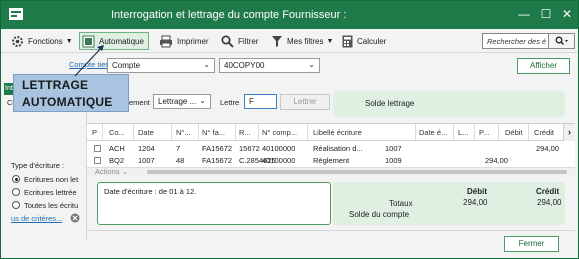 This screenshot has height=259, width=579. I want to click on chevron-down-icon: ⌄, so click(124, 171).